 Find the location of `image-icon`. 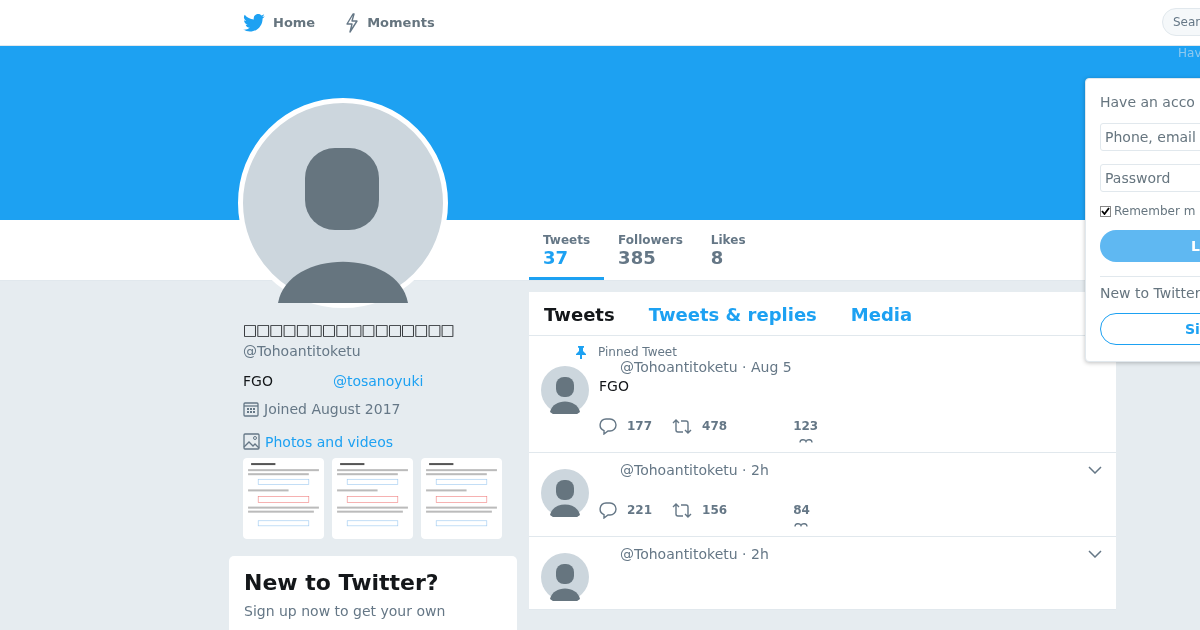

image-icon is located at coordinates (251, 441).